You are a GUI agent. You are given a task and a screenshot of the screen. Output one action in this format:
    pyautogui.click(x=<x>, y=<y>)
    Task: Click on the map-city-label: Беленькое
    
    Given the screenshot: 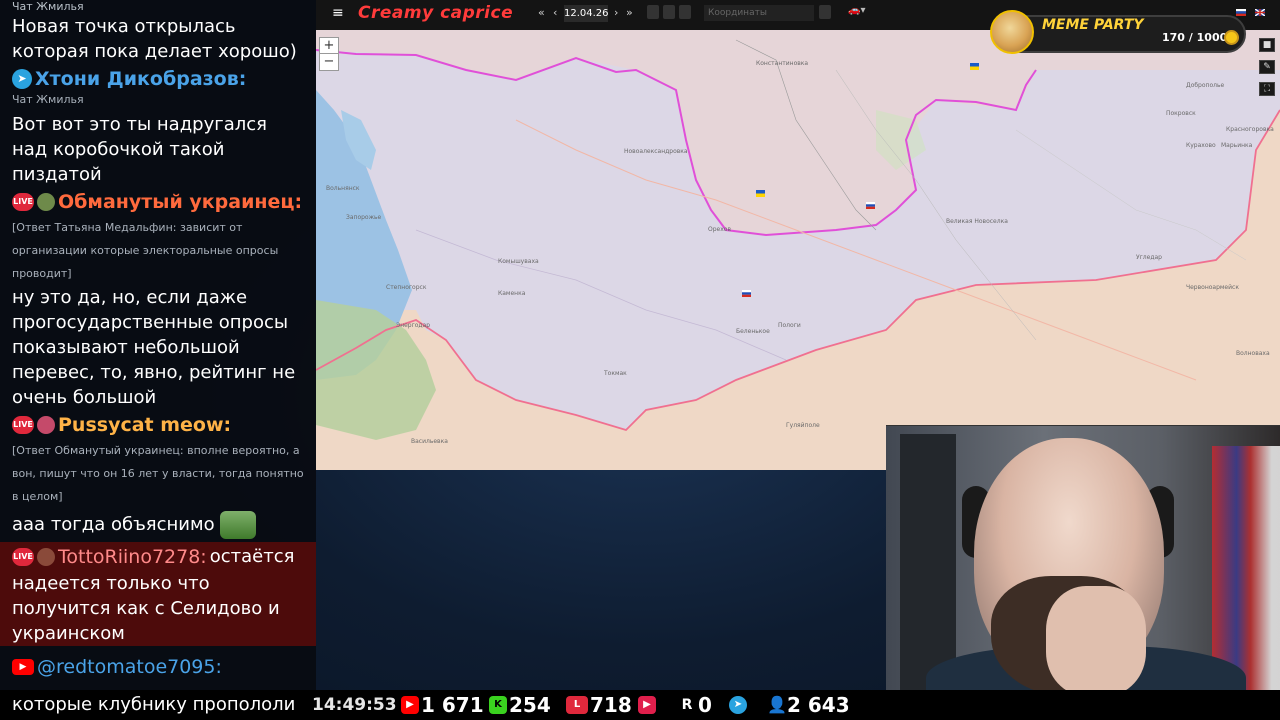 What is the action you would take?
    pyautogui.click(x=753, y=331)
    